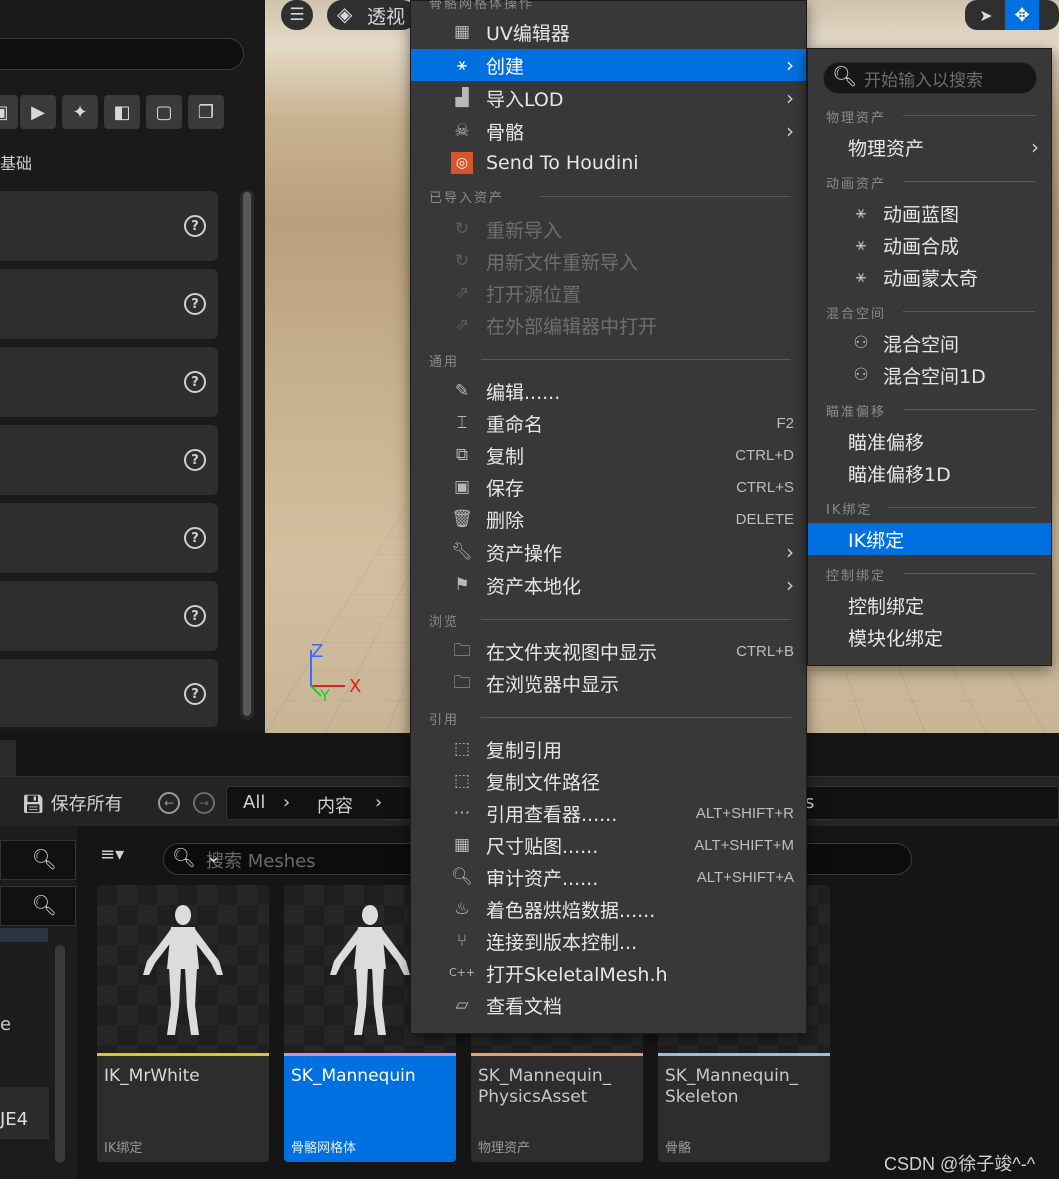  I want to click on menu-item-delete: 🗑︎ 删除 DELETE, so click(608, 519).